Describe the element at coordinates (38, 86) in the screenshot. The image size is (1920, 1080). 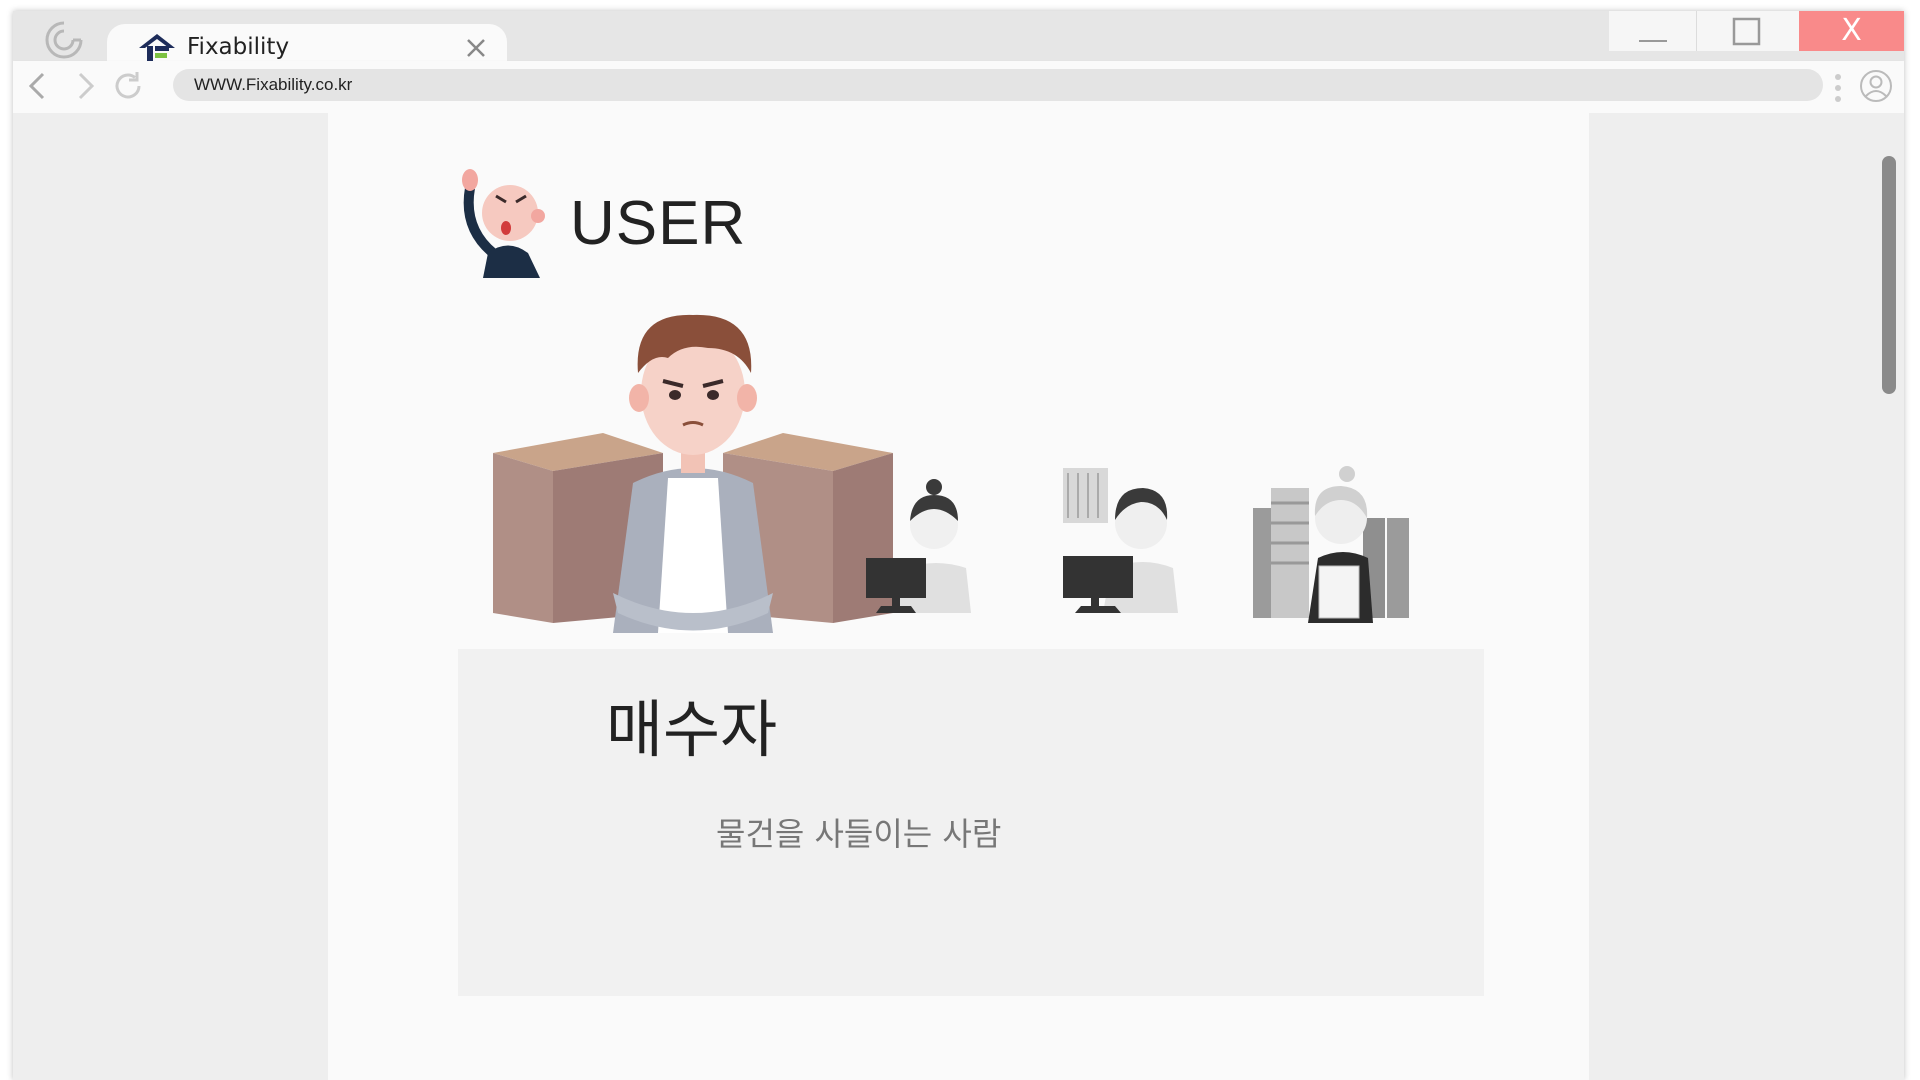
I see `back-icon` at that location.